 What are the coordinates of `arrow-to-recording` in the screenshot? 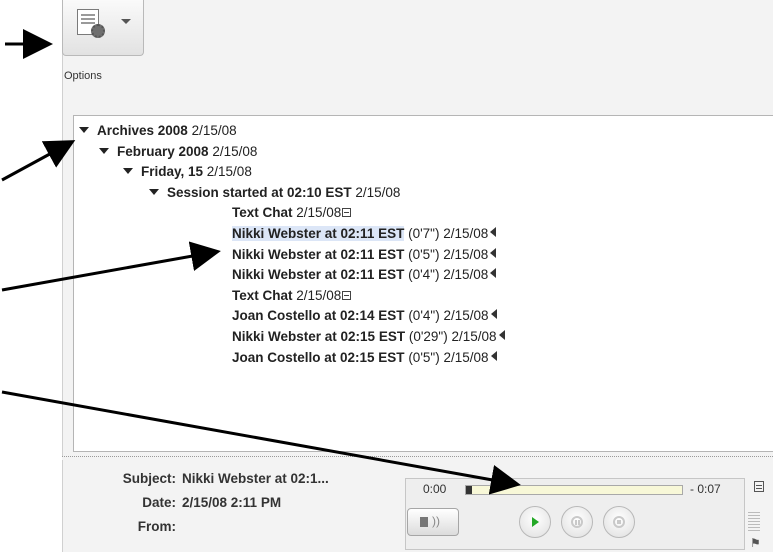 It's located at (111, 266).